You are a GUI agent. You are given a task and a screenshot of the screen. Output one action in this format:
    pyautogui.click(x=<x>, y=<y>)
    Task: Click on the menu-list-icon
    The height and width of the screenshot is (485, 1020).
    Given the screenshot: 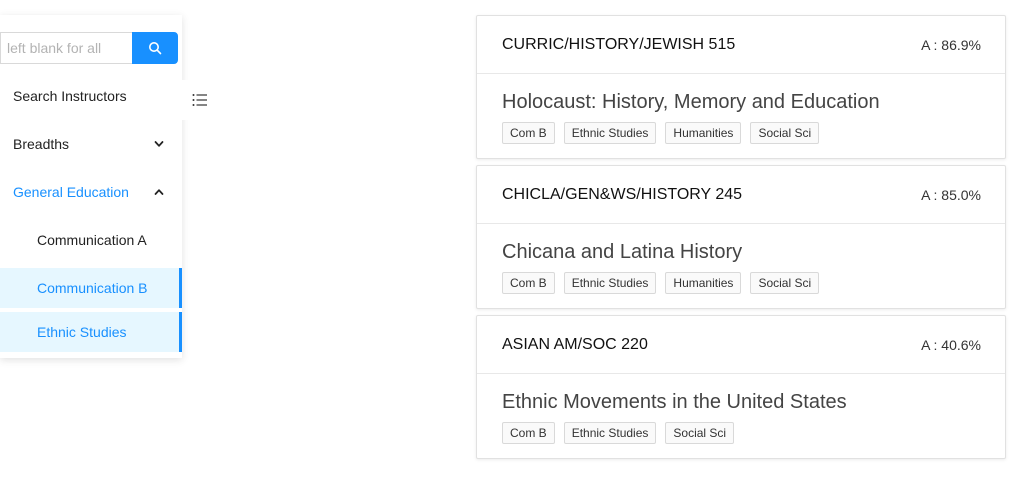 What is the action you would take?
    pyautogui.click(x=199, y=100)
    